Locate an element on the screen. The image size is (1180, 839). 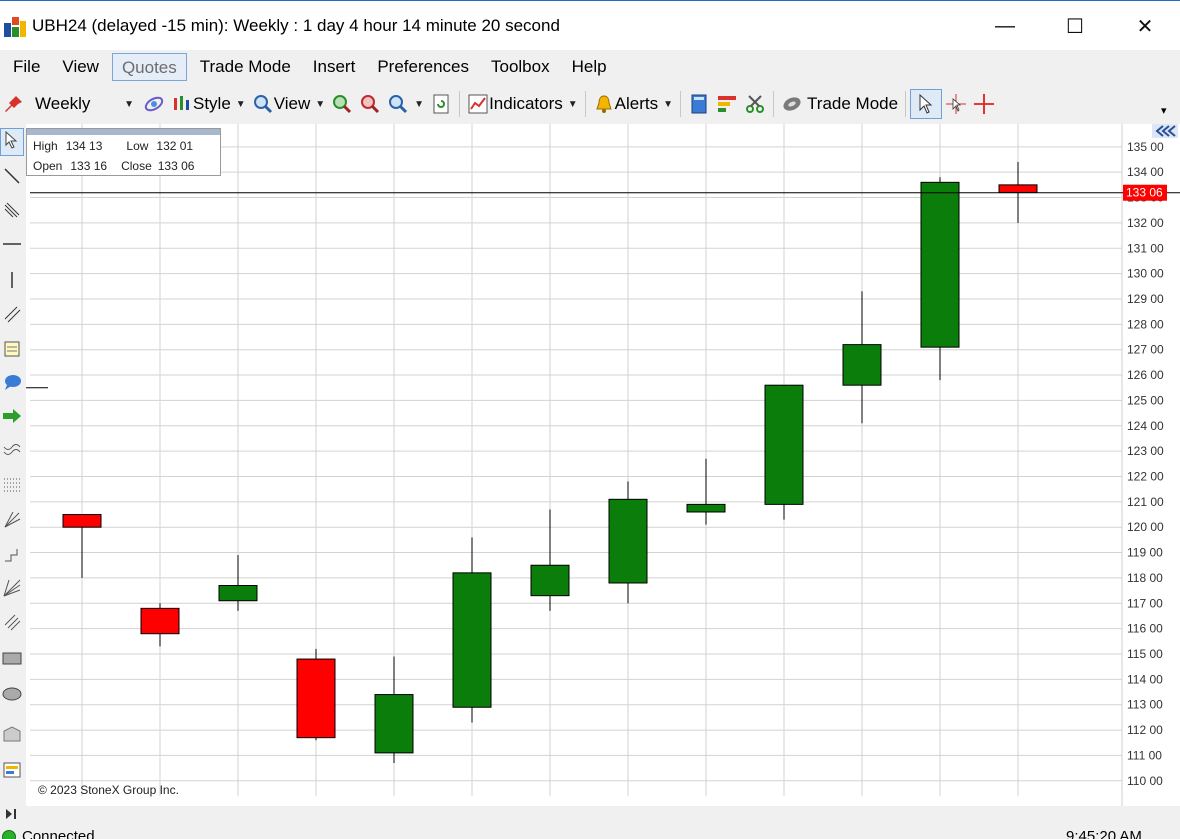
speech-bubble-icon is located at coordinates (12, 384).